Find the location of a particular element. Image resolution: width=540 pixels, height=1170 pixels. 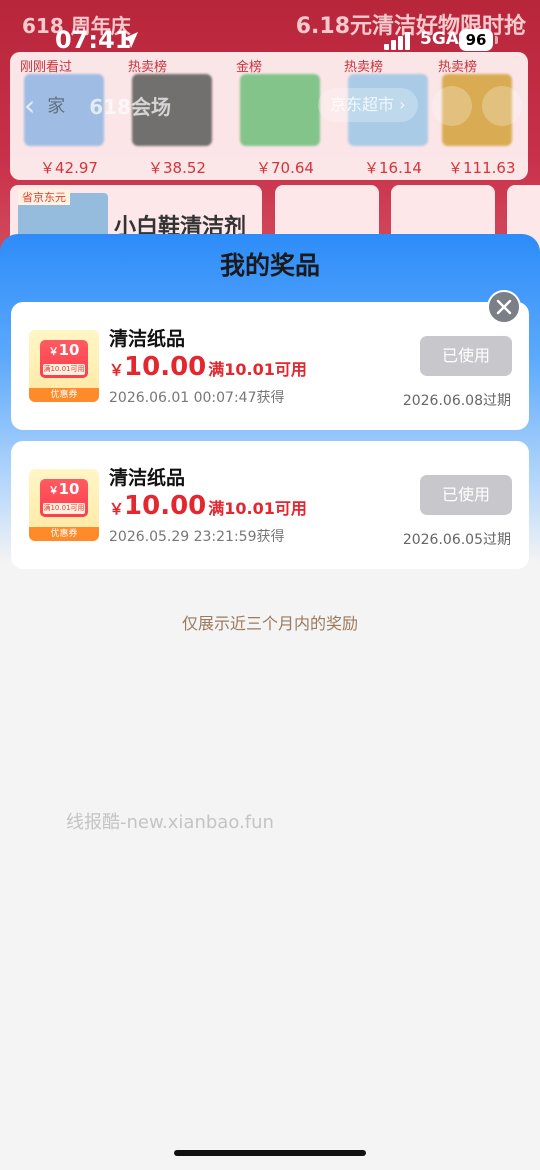

rank-price: ￥111.63 is located at coordinates (482, 168).